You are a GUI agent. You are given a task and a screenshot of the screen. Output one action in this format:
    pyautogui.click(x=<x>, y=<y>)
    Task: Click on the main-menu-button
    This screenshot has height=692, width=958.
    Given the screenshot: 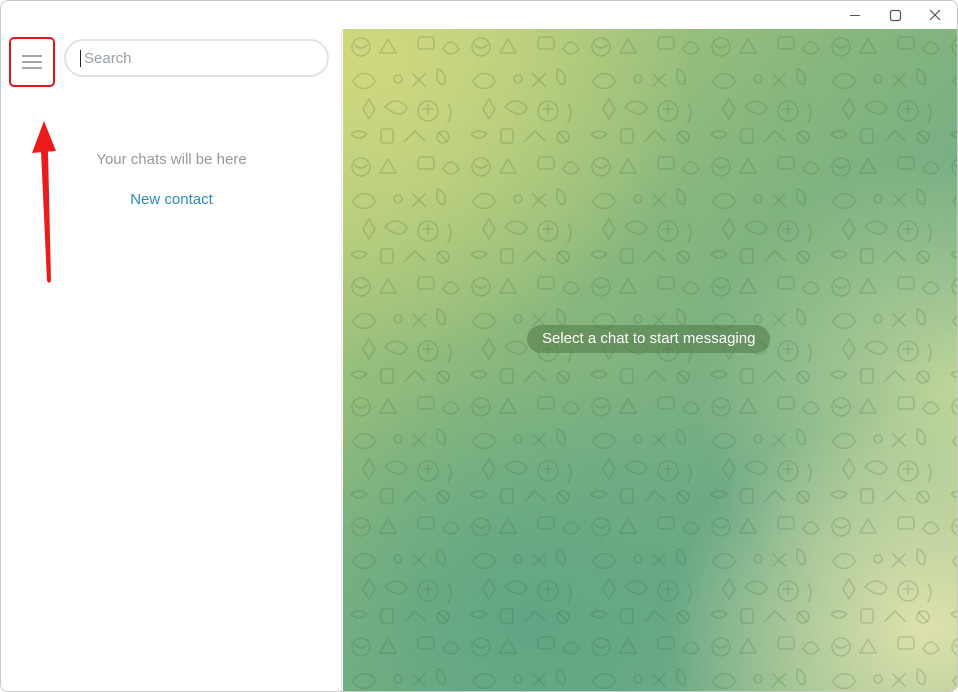 What is the action you would take?
    pyautogui.click(x=32, y=62)
    